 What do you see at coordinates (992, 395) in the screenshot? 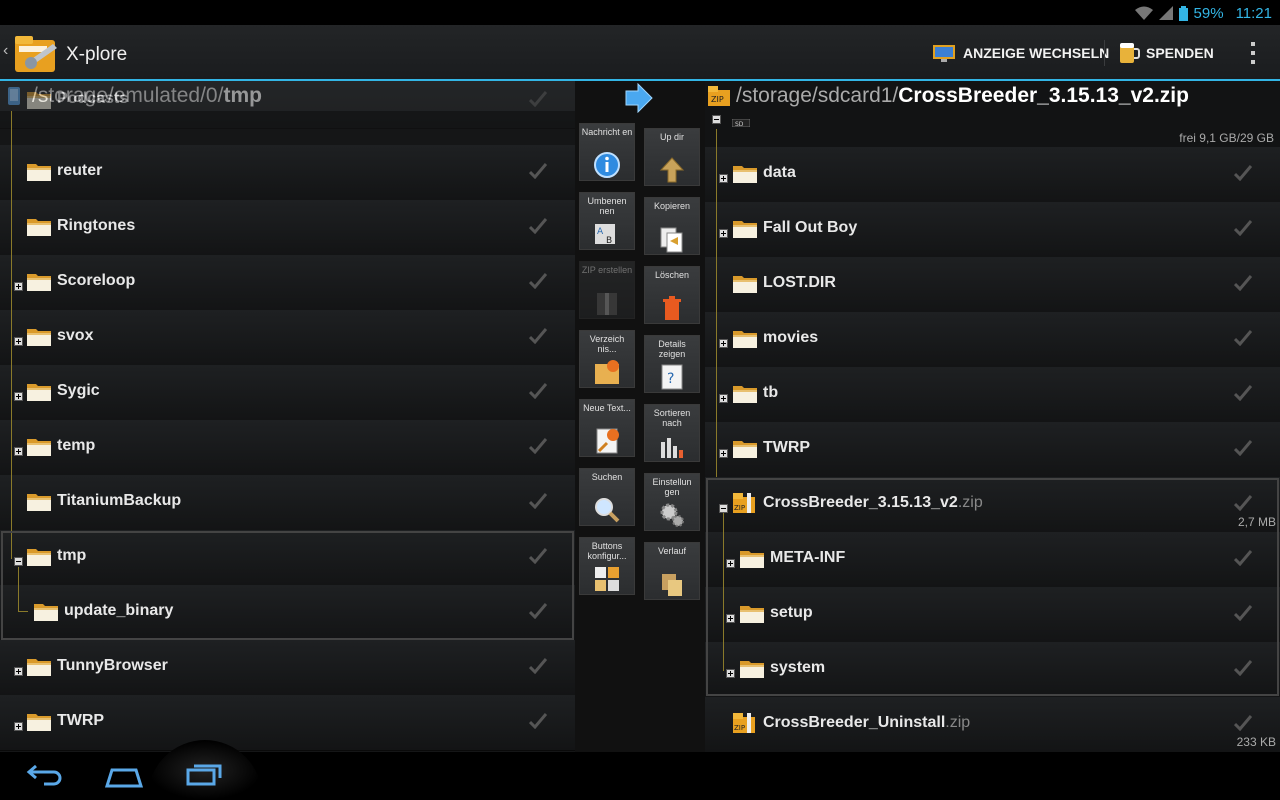
I see `right-list-item: tb` at bounding box center [992, 395].